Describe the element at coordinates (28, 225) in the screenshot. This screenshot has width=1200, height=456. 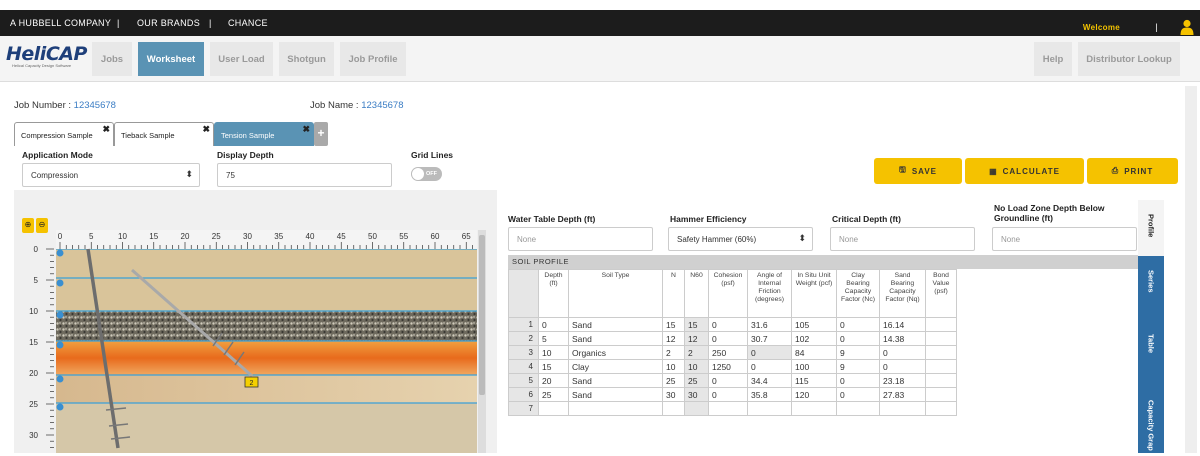
I see `zoom-in-icon: ⊕` at that location.